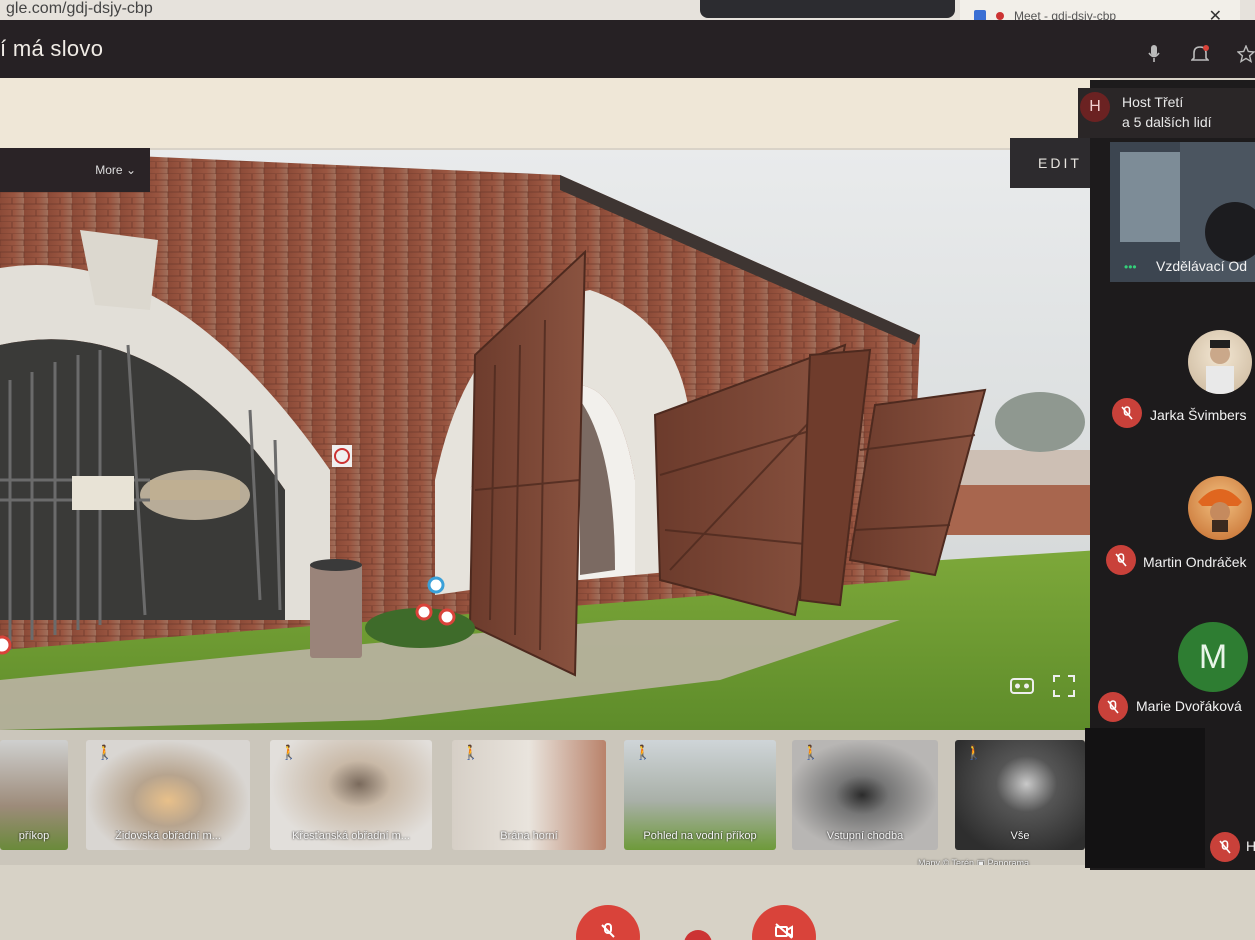 This screenshot has height=940, width=1255. I want to click on presenter-name: Vzdělávací Od, so click(1202, 266).